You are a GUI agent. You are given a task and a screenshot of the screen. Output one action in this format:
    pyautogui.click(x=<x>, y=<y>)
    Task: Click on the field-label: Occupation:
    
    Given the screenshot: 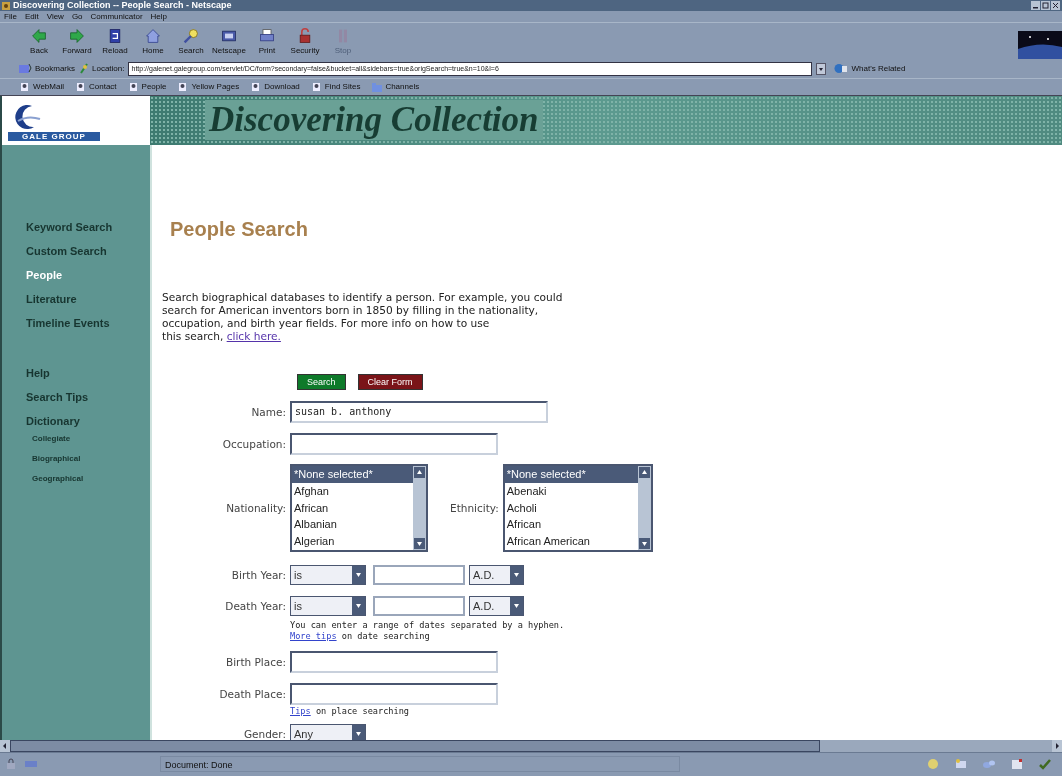 What is the action you would take?
    pyautogui.click(x=253, y=444)
    